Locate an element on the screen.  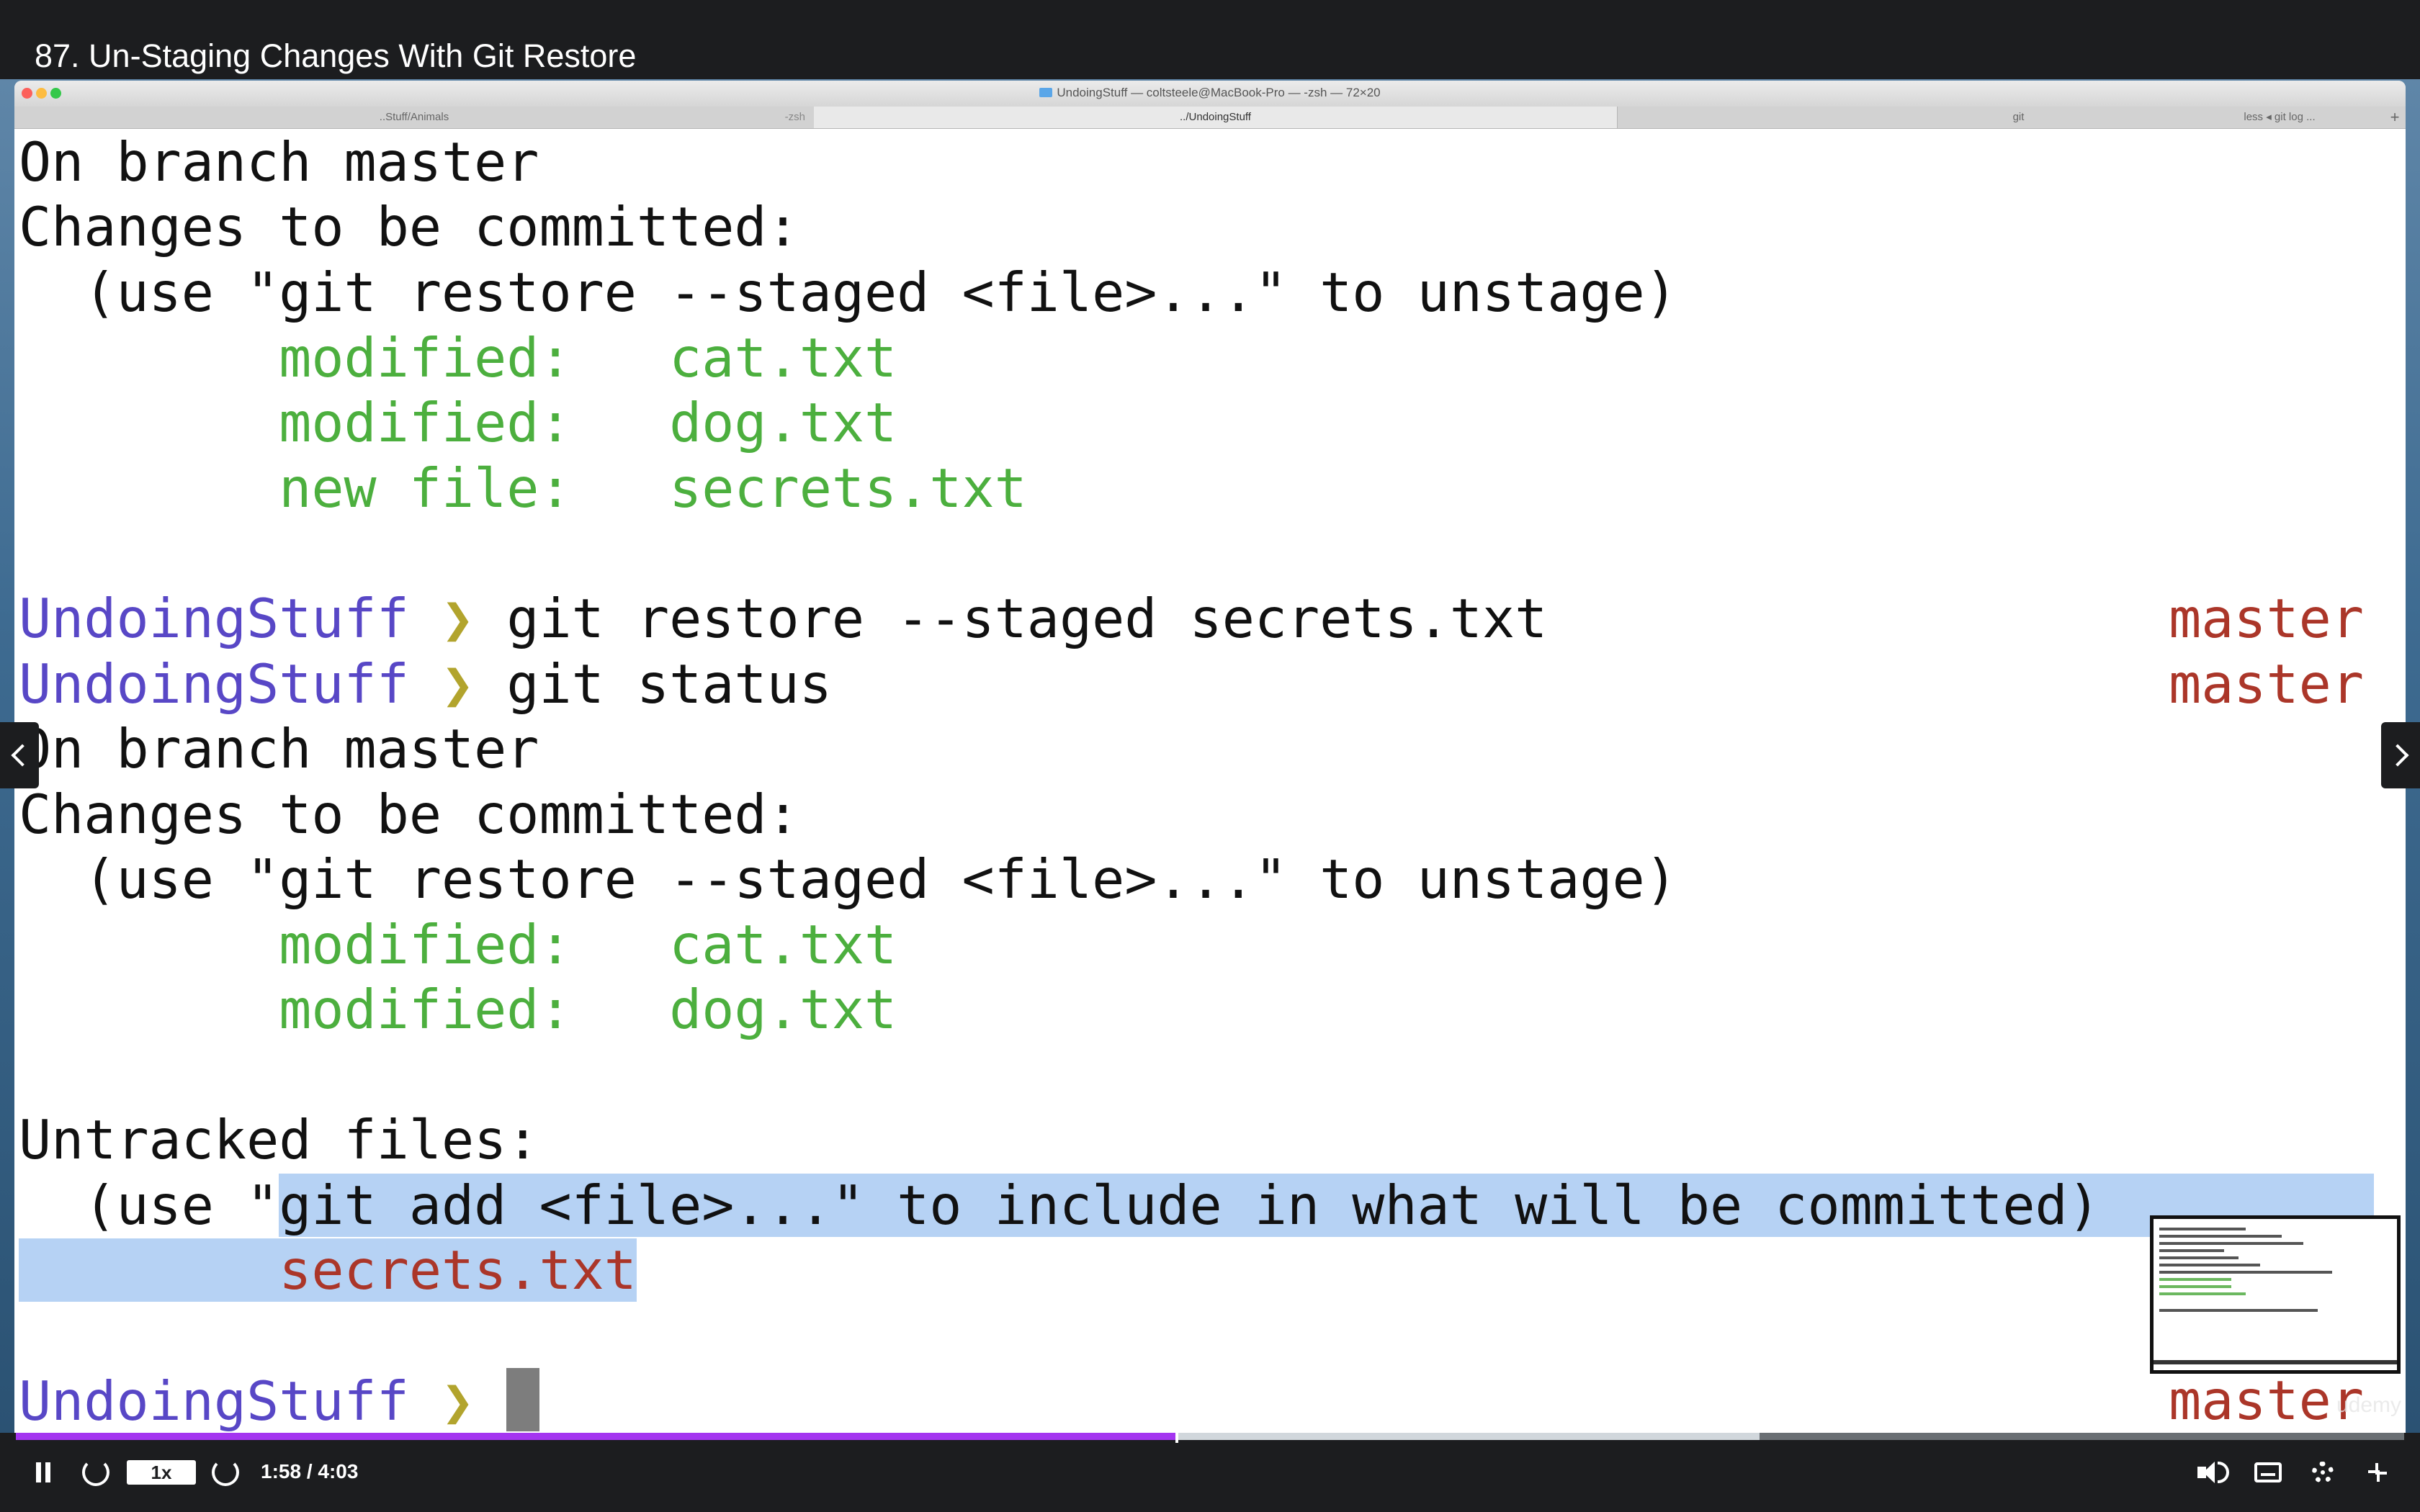
rewind-icon is located at coordinates (95, 1472).